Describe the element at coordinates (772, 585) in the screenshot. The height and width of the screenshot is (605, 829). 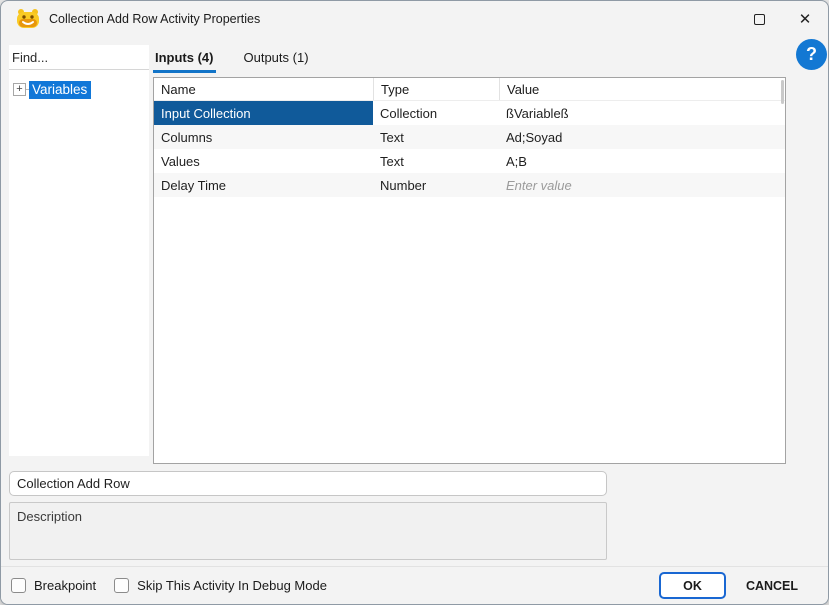
I see `cancel-button: CANCEL` at that location.